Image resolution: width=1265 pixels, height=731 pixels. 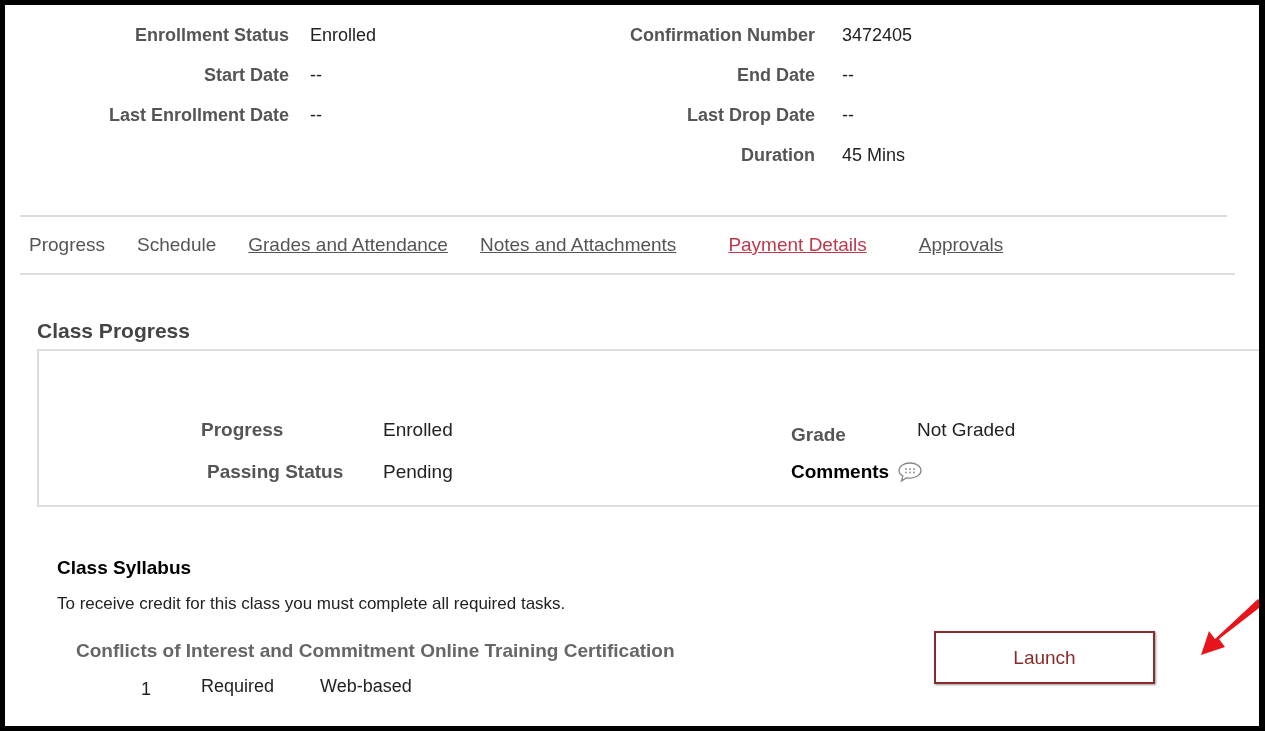 What do you see at coordinates (243, 430) in the screenshot?
I see `field-label: Progress` at bounding box center [243, 430].